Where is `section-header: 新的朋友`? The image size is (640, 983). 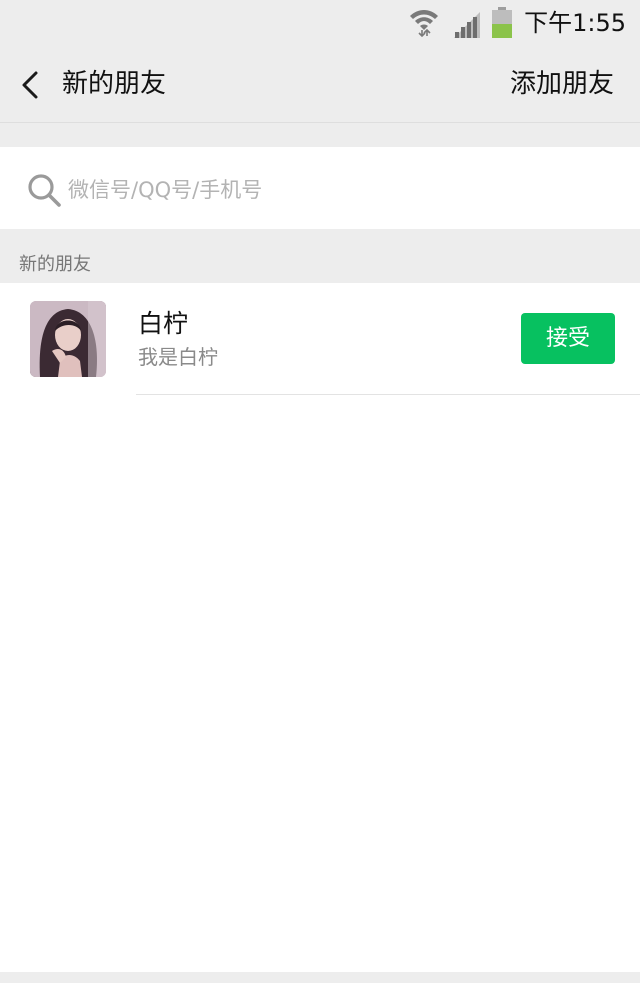 section-header: 新的朋友 is located at coordinates (320, 256).